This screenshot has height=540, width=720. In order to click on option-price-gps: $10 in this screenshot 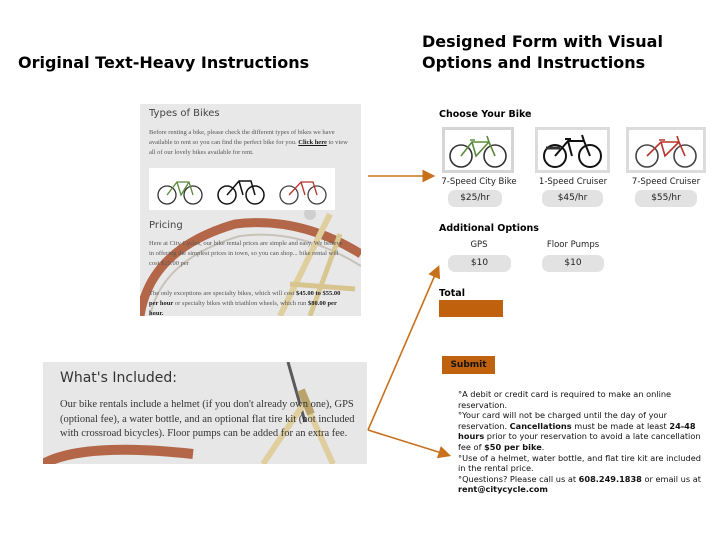, I will do `click(479, 263)`.